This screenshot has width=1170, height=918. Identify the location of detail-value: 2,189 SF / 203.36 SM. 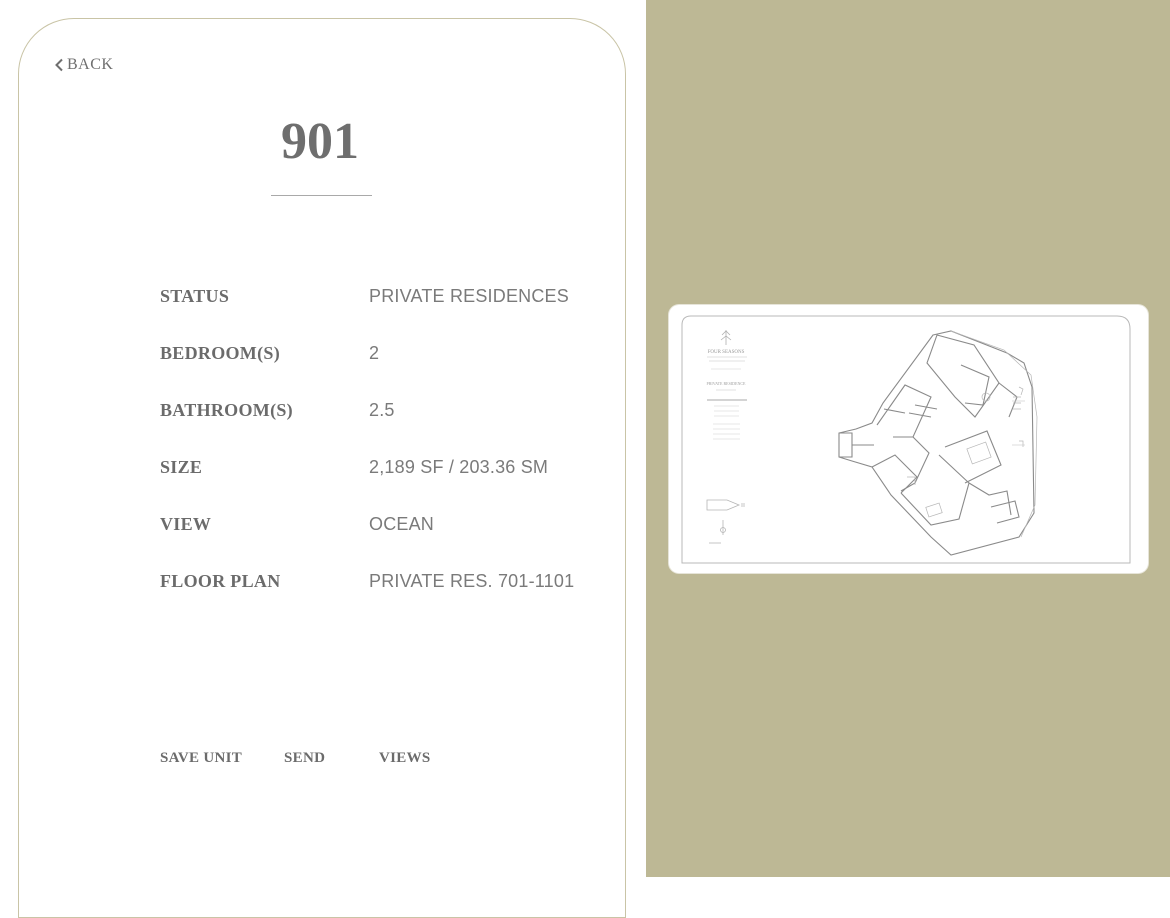
(459, 466).